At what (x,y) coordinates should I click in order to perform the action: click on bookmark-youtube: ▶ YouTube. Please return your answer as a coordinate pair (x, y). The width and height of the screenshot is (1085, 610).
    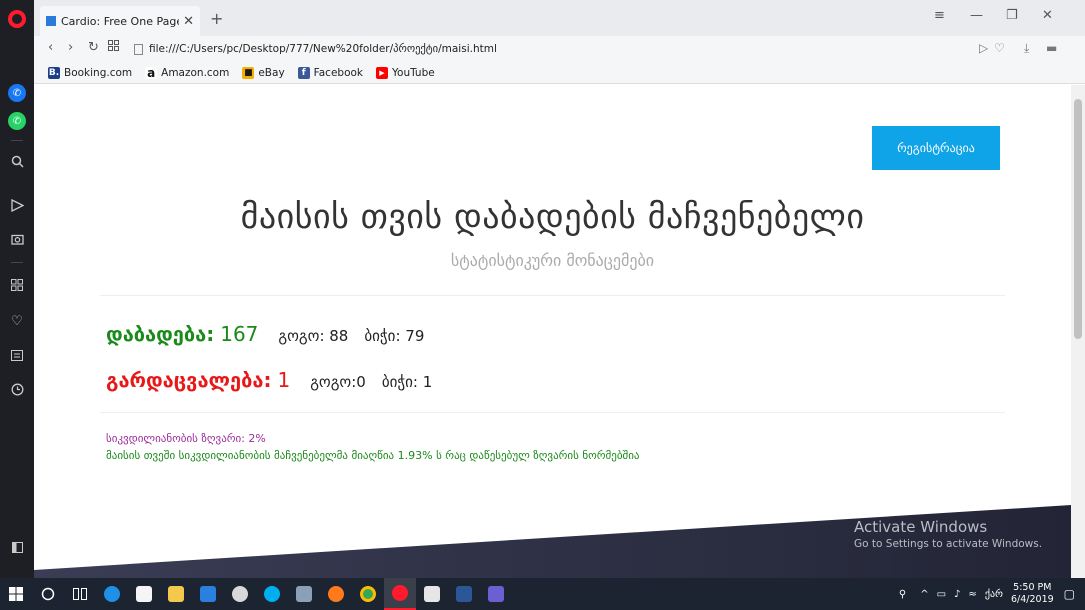
    Looking at the image, I should click on (405, 72).